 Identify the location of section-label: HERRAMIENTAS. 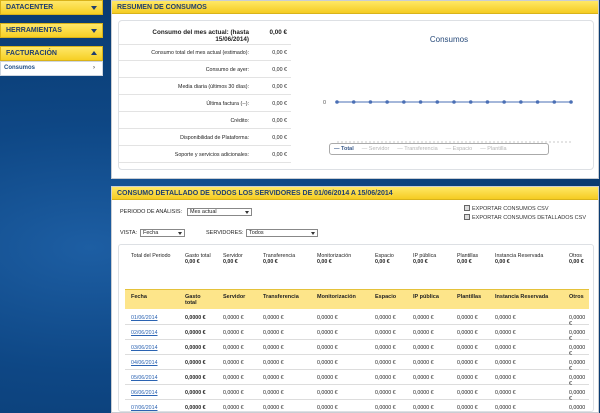
(34, 30).